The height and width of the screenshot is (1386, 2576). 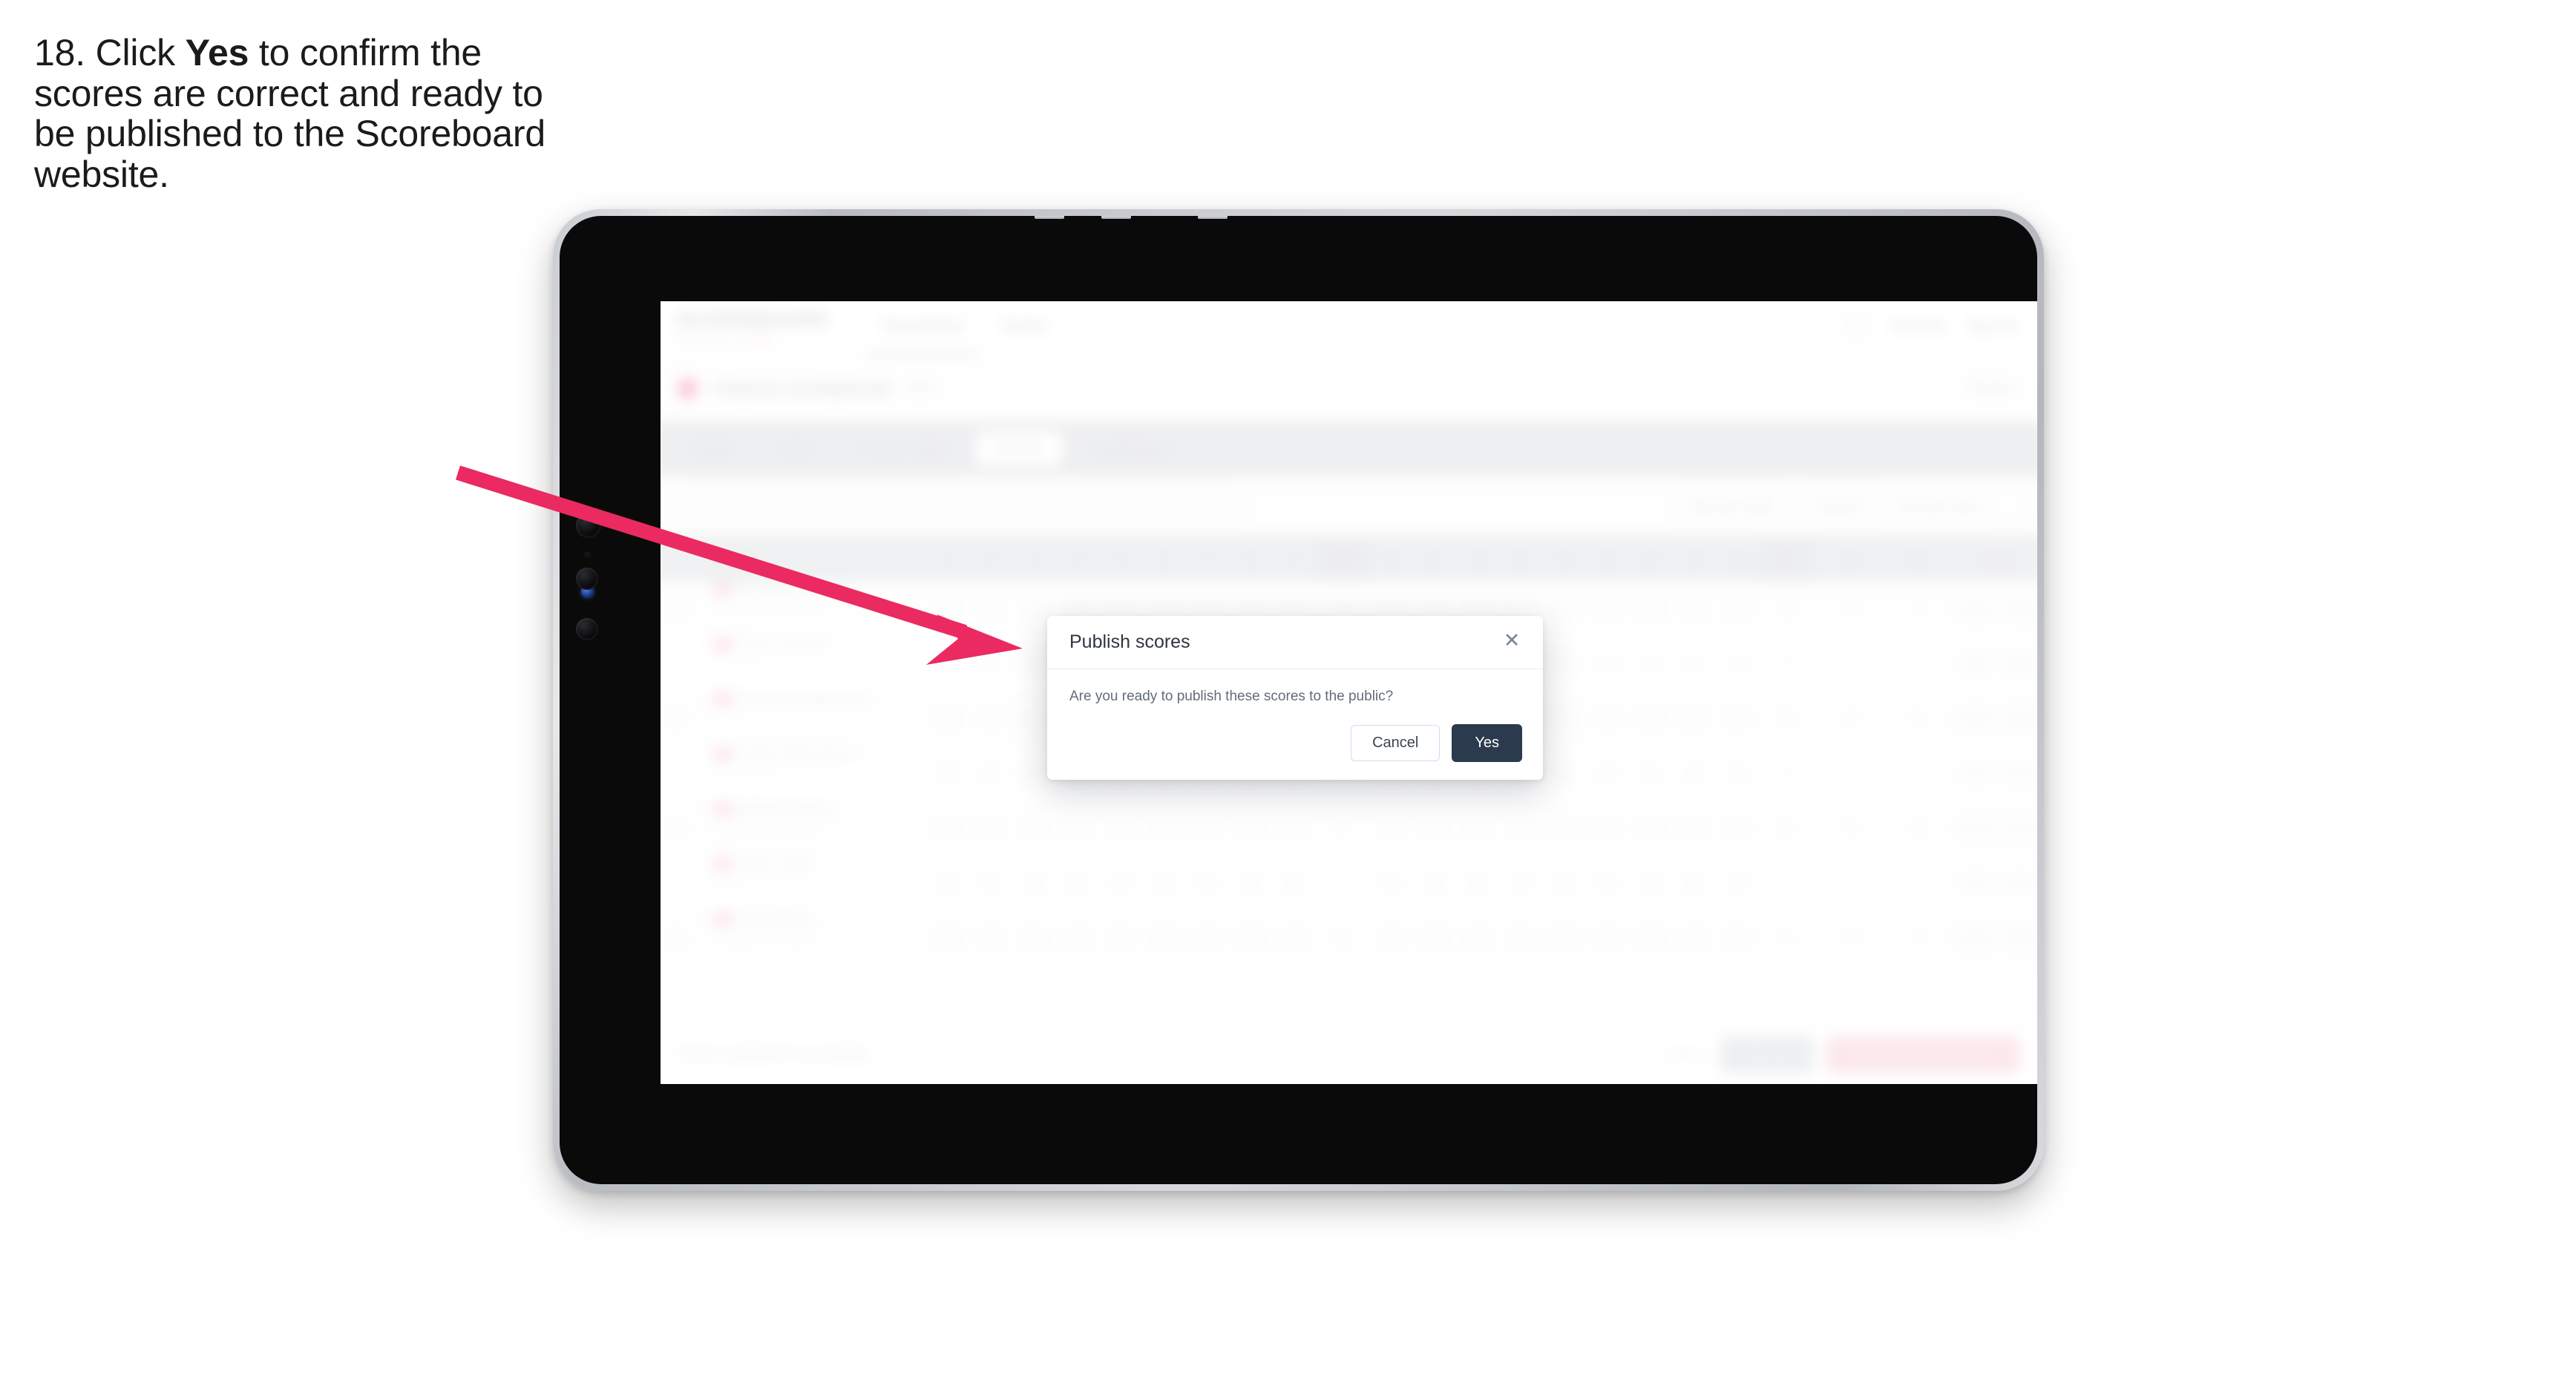 I want to click on tab-results: Results, so click(x=1019, y=449).